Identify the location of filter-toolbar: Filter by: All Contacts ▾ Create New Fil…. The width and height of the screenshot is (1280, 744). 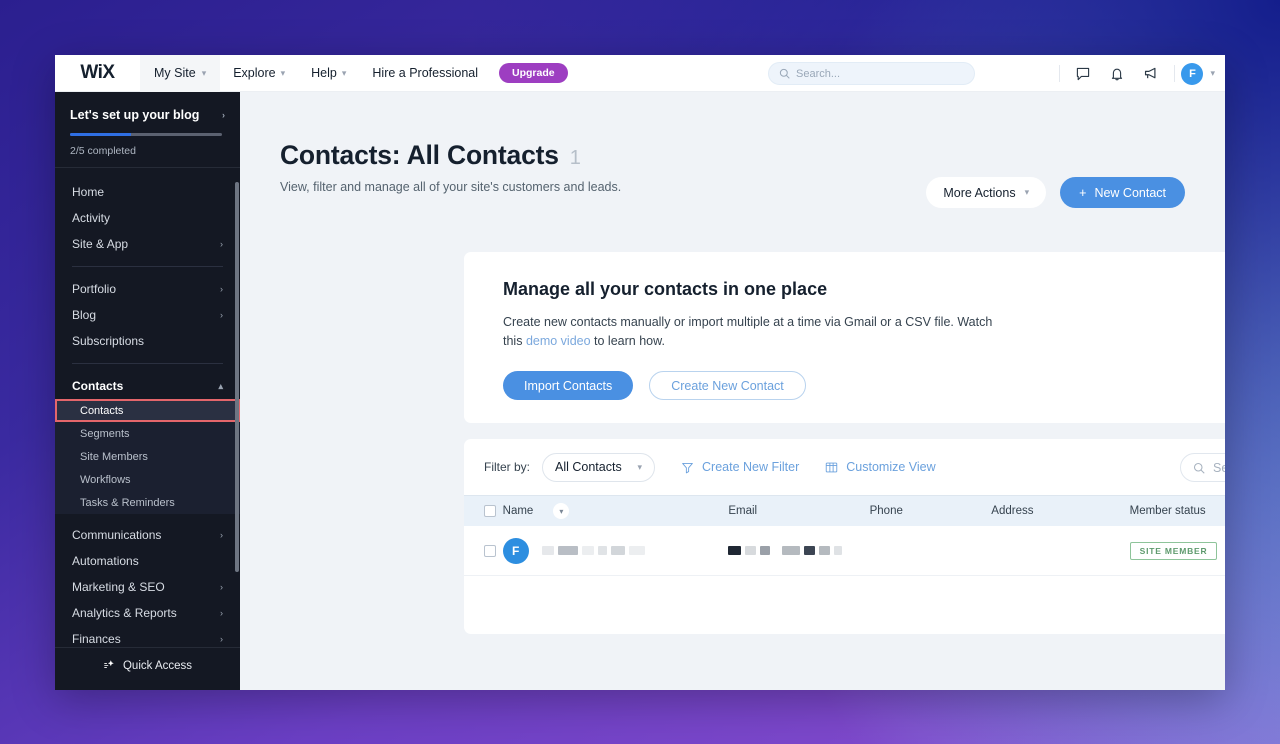
(844, 467).